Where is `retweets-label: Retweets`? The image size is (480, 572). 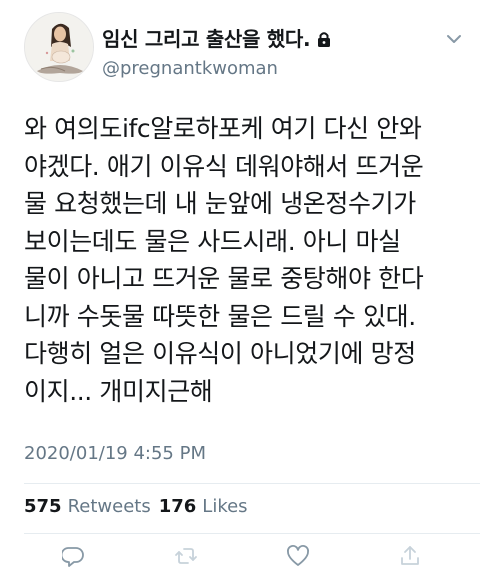 retweets-label: Retweets is located at coordinates (109, 506).